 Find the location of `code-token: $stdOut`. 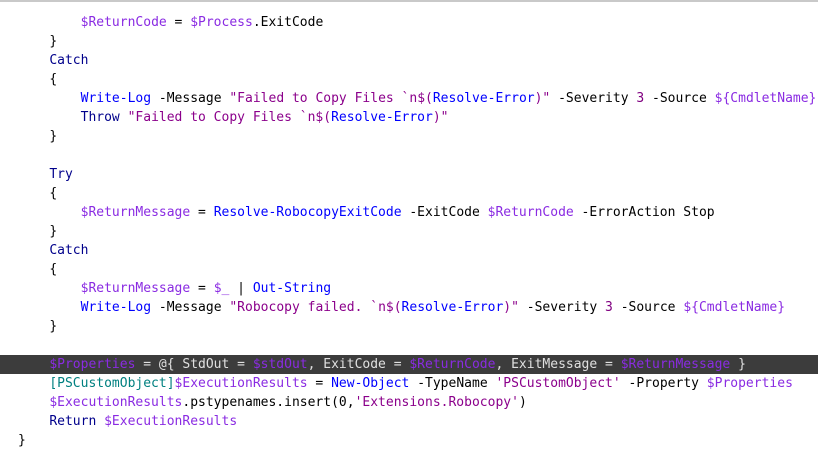

code-token: $stdOut is located at coordinates (280, 364).